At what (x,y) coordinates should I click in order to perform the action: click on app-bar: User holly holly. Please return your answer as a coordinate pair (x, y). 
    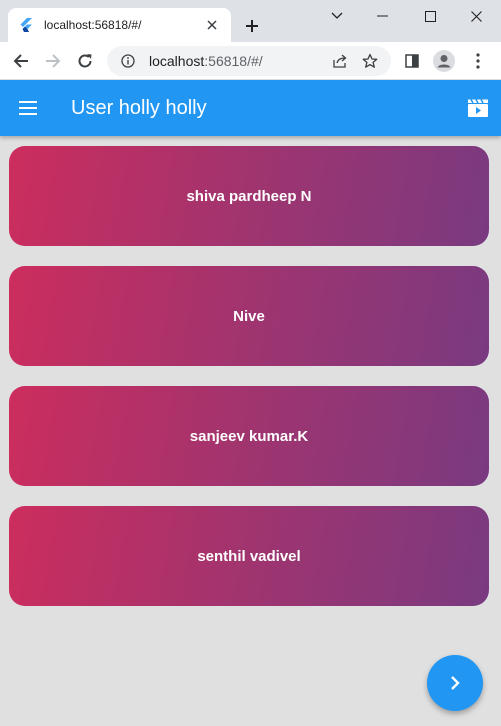
    Looking at the image, I should click on (250, 108).